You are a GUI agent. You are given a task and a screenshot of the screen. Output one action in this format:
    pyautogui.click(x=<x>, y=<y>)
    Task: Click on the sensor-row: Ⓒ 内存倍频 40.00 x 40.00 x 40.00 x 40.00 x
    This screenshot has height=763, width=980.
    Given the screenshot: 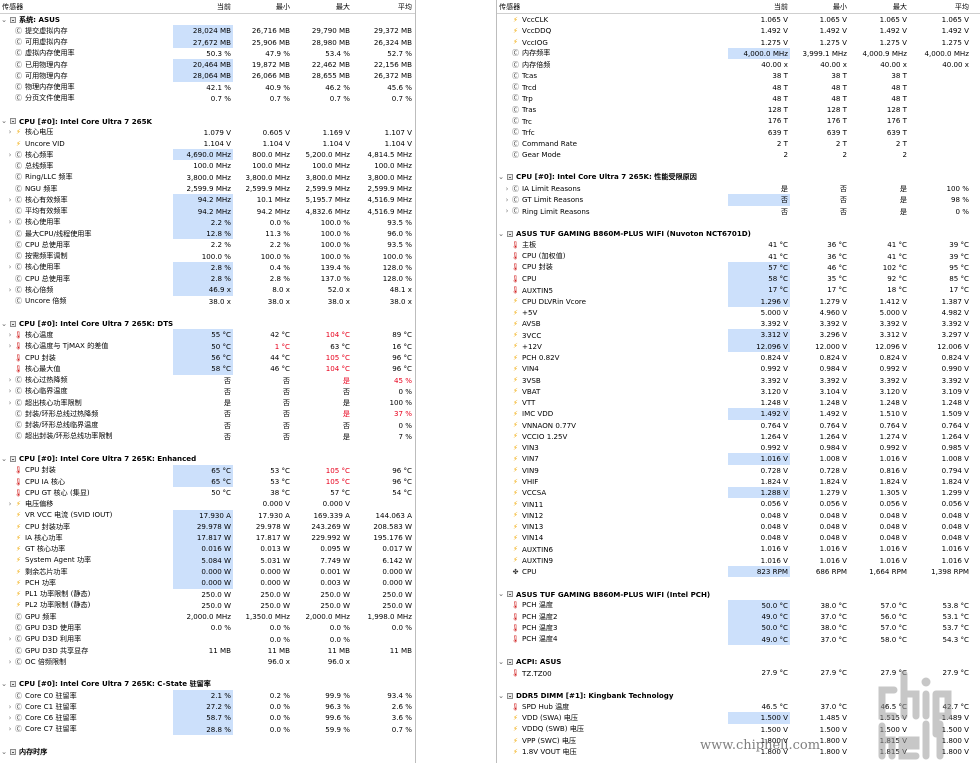 What is the action you would take?
    pyautogui.click(x=738, y=64)
    